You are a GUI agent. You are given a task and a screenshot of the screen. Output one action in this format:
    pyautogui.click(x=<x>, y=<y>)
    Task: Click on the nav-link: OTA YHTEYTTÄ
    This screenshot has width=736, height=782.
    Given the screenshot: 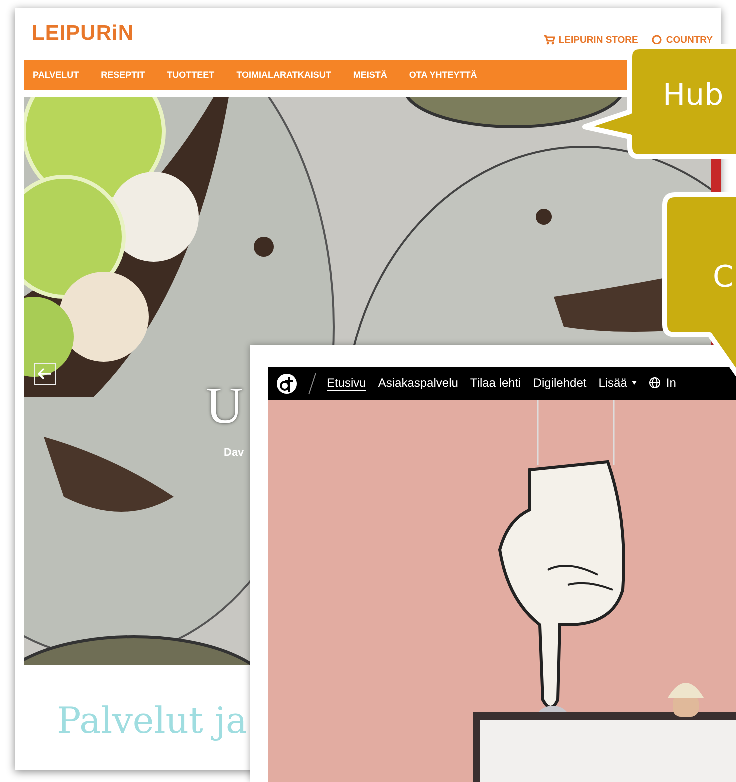 What is the action you would take?
    pyautogui.click(x=443, y=75)
    